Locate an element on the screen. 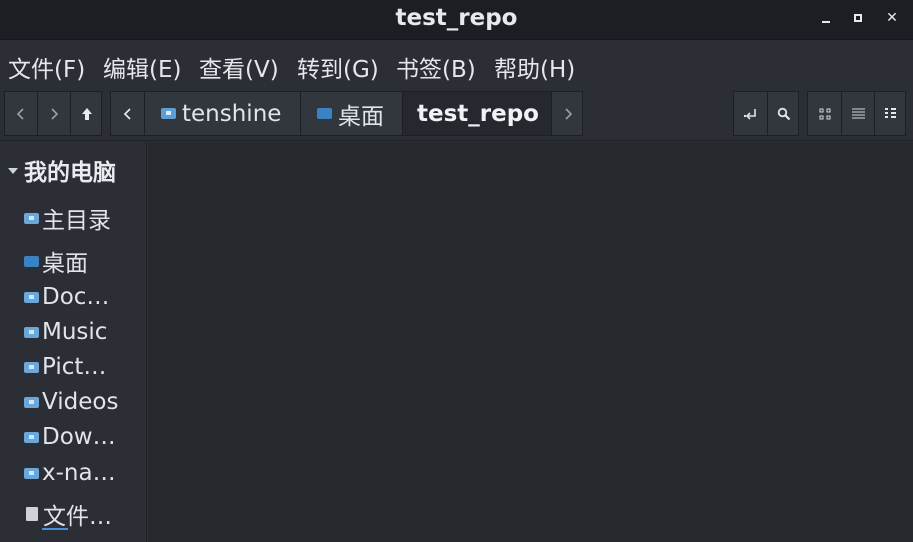  menu-bookmarks: 书签(B) is located at coordinates (436, 67).